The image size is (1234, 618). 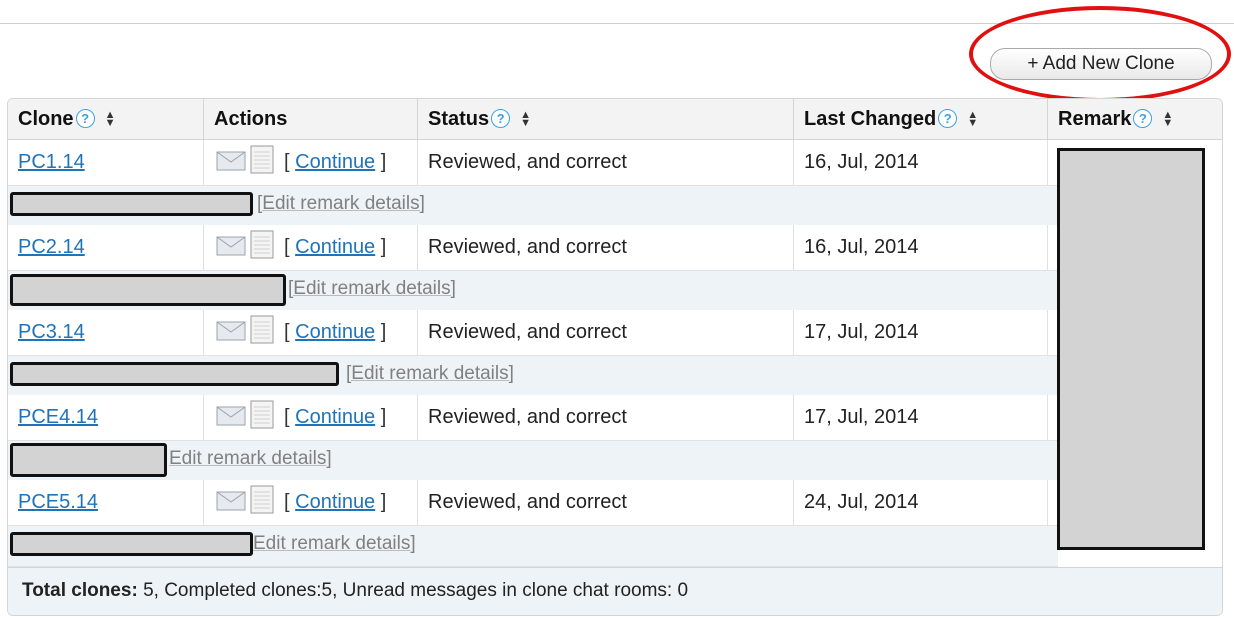 What do you see at coordinates (617, 23) in the screenshot?
I see `top-divider` at bounding box center [617, 23].